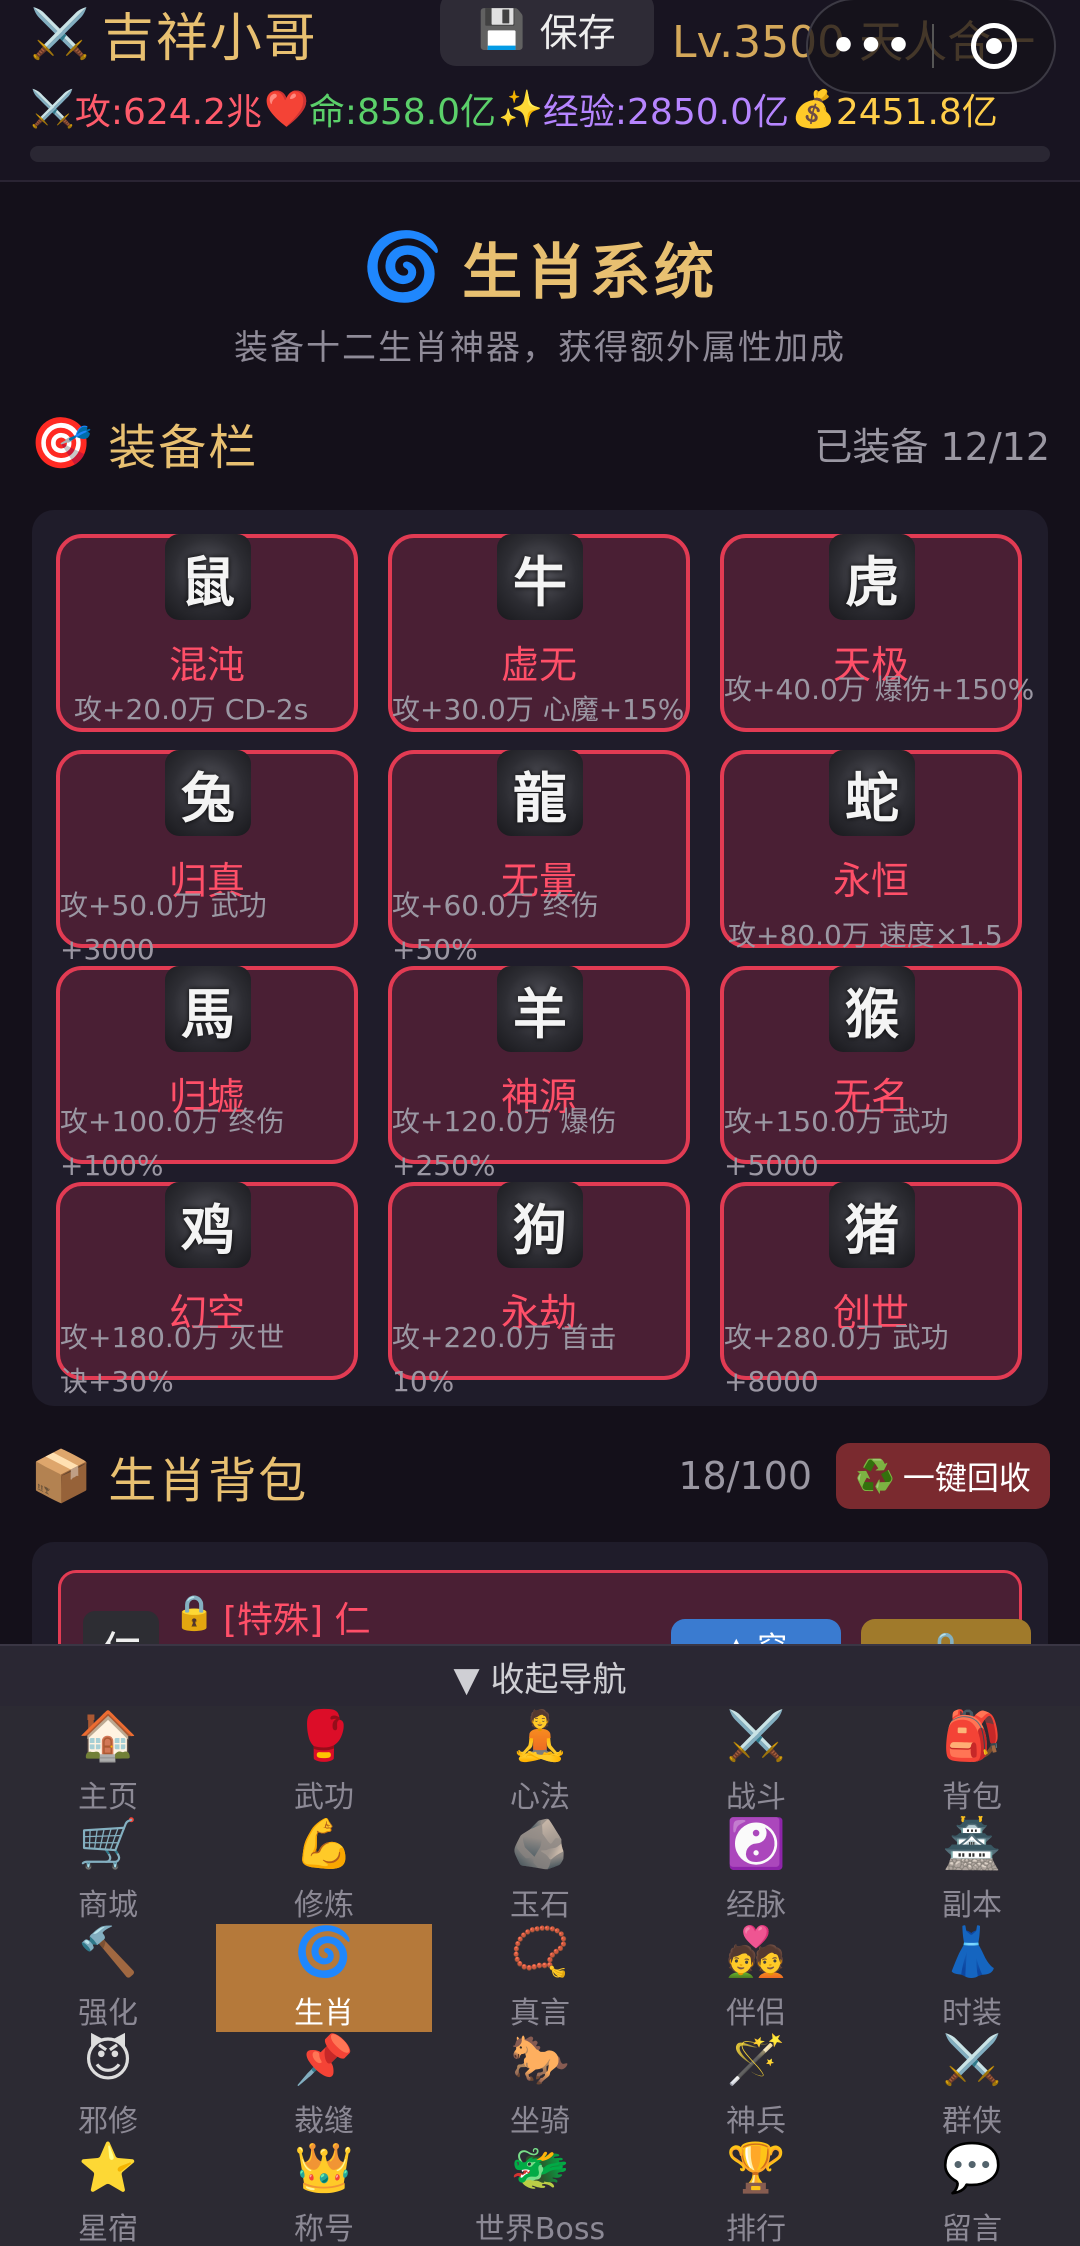 This screenshot has height=2246, width=1080. Describe the element at coordinates (540, 2168) in the screenshot. I see `dragon-face-icon: 🐲` at that location.